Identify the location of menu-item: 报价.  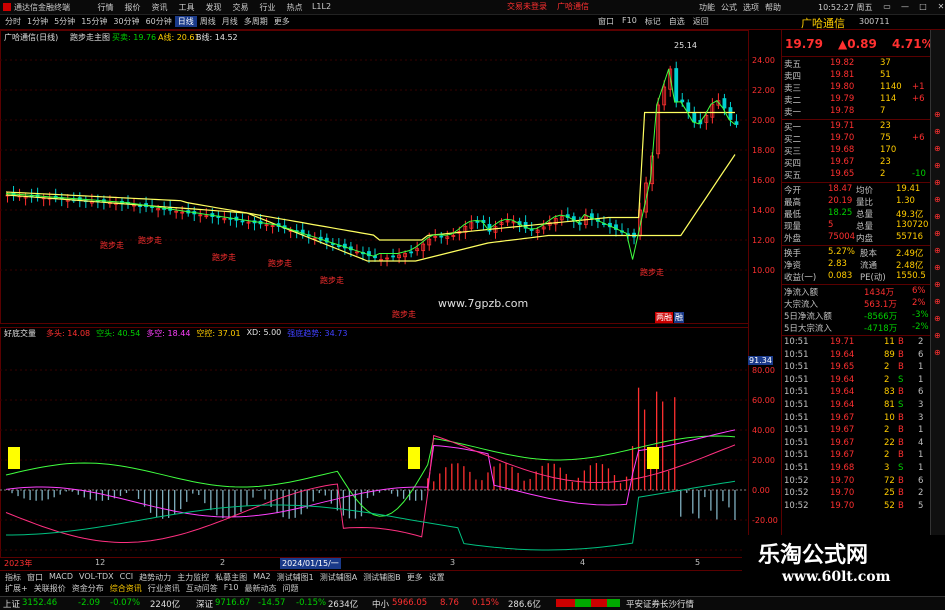
(132, 7).